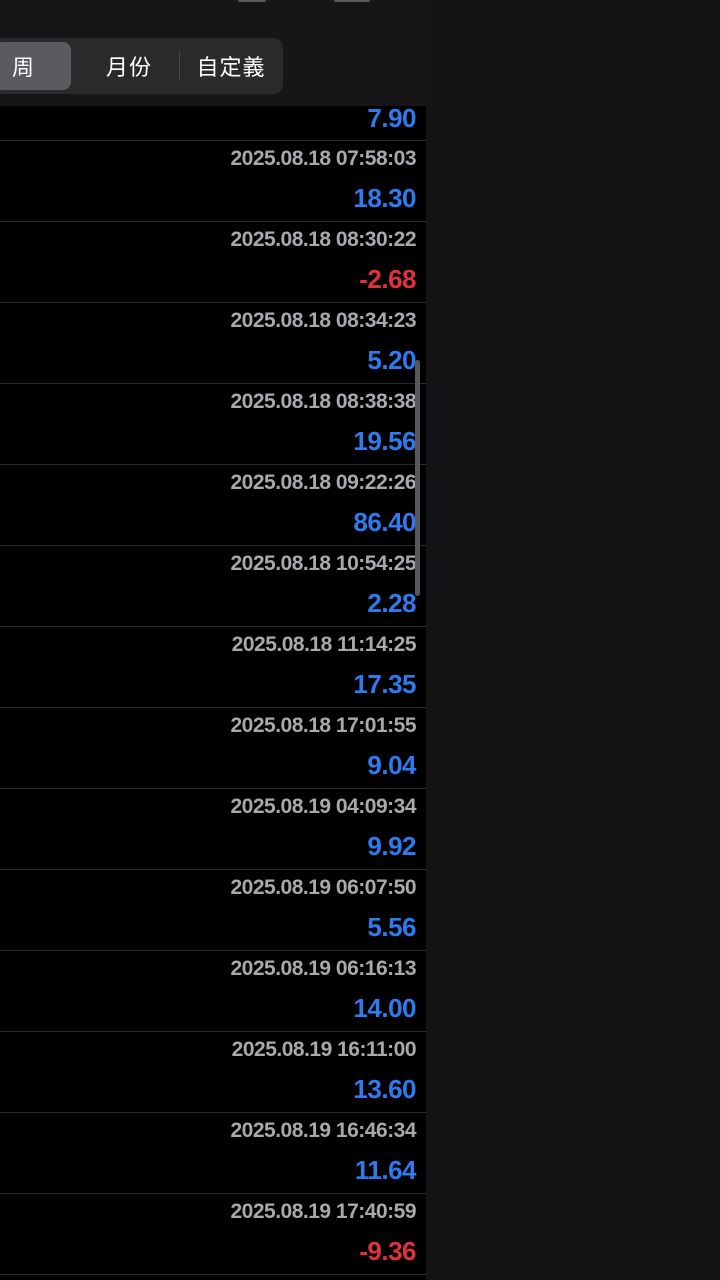 The height and width of the screenshot is (1280, 720). I want to click on trade-row: 2025.08.18 11:14:25 17.35, so click(213, 667).